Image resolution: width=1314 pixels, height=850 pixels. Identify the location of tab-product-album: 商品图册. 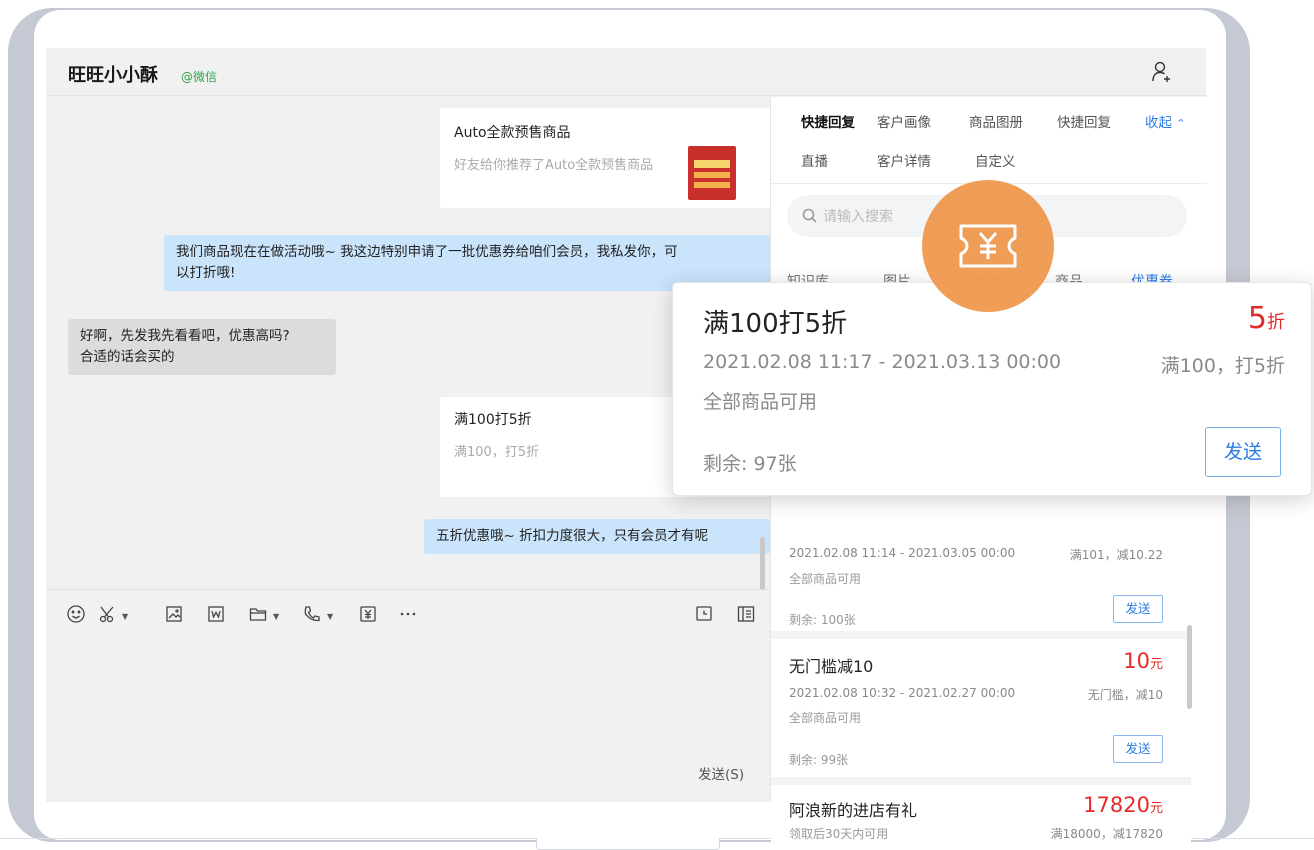
(996, 121).